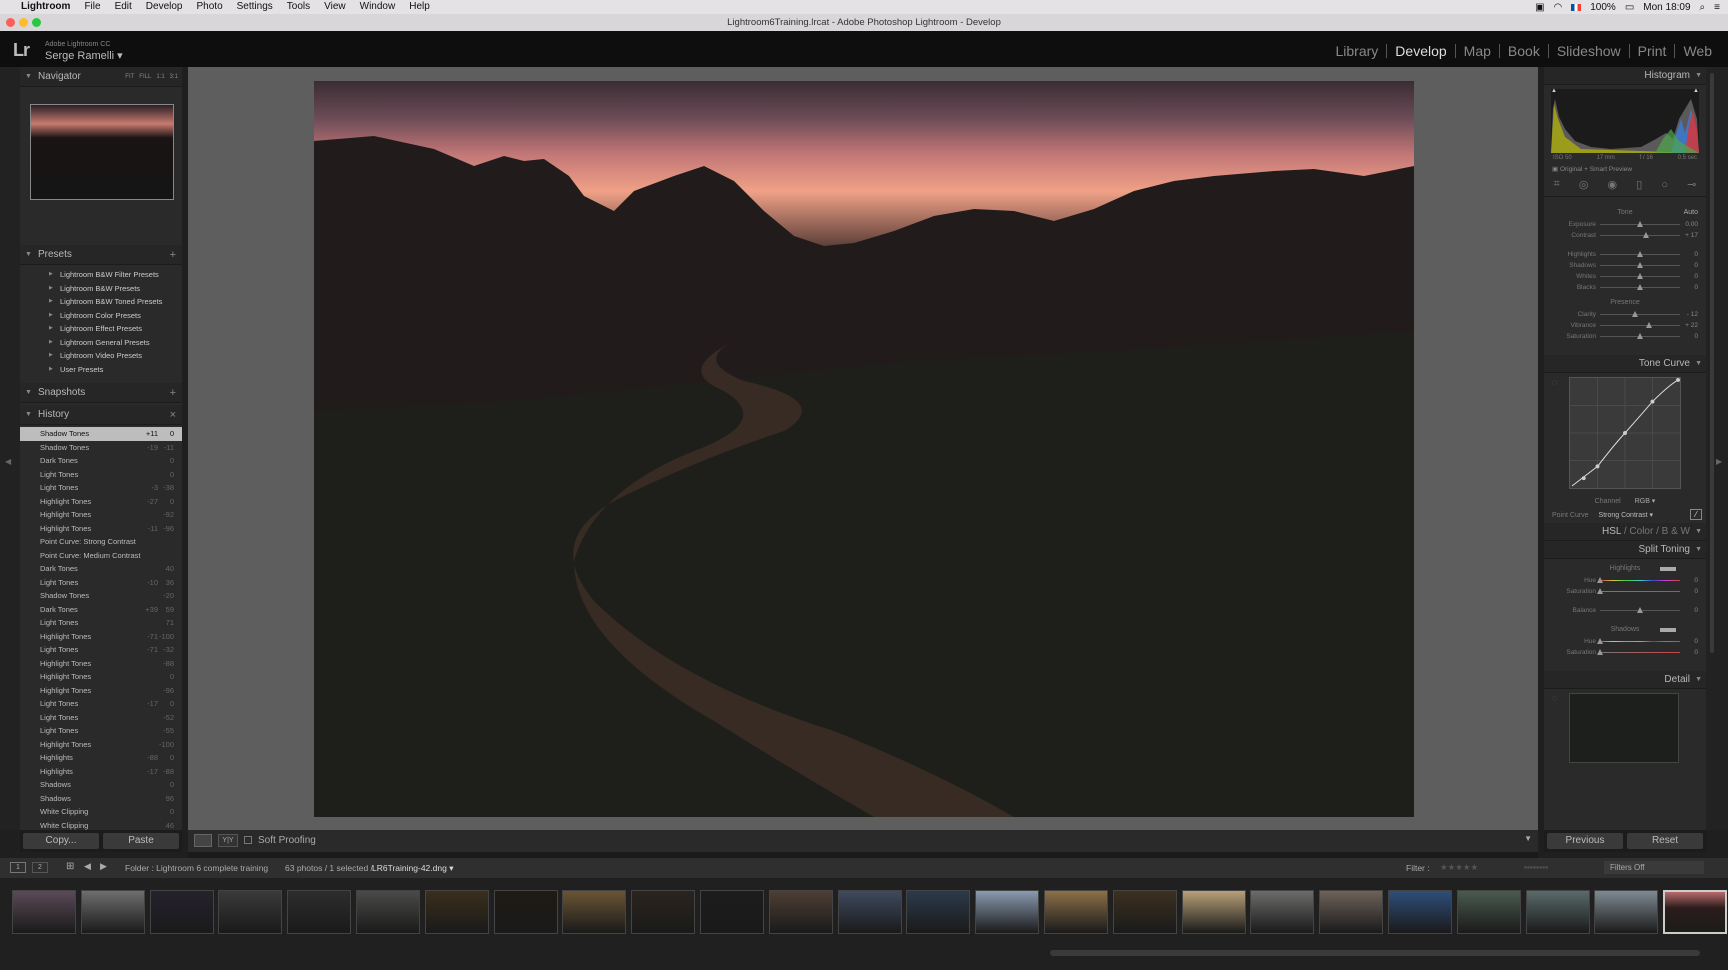  Describe the element at coordinates (101, 664) in the screenshot. I see `history-step: Highlight Tones -88` at that location.